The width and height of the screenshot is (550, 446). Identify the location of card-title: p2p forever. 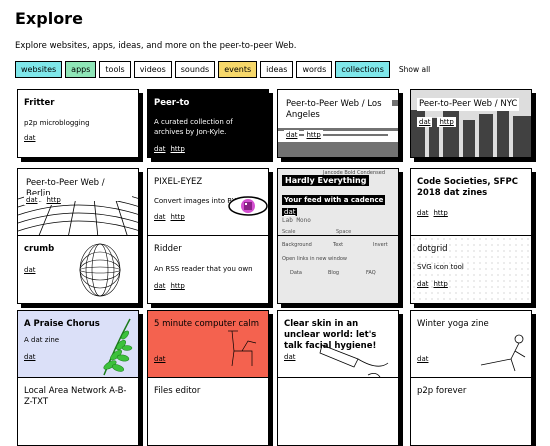
(442, 391).